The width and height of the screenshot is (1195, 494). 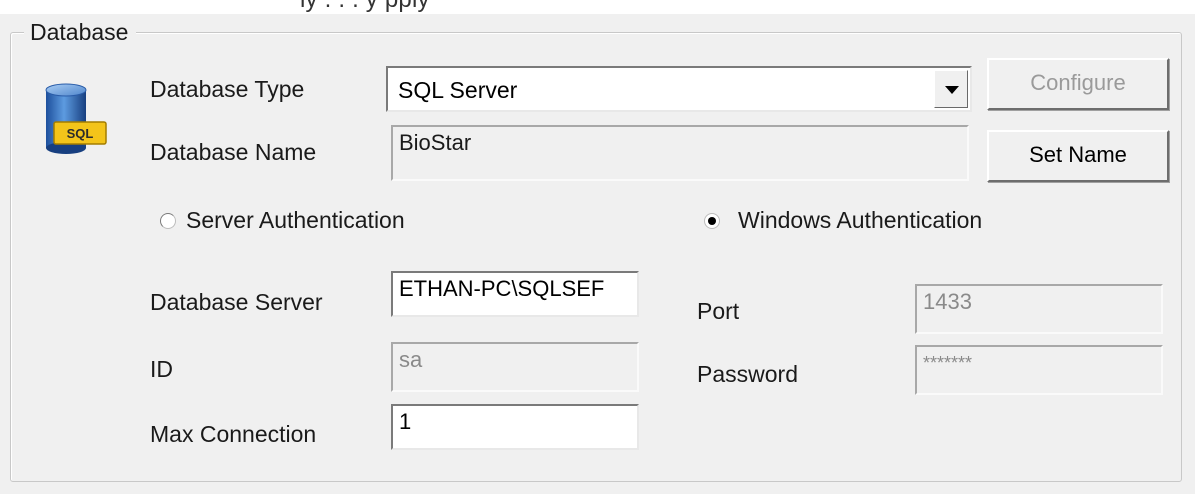 I want to click on database-type-select: SQL Server, so click(x=679, y=89).